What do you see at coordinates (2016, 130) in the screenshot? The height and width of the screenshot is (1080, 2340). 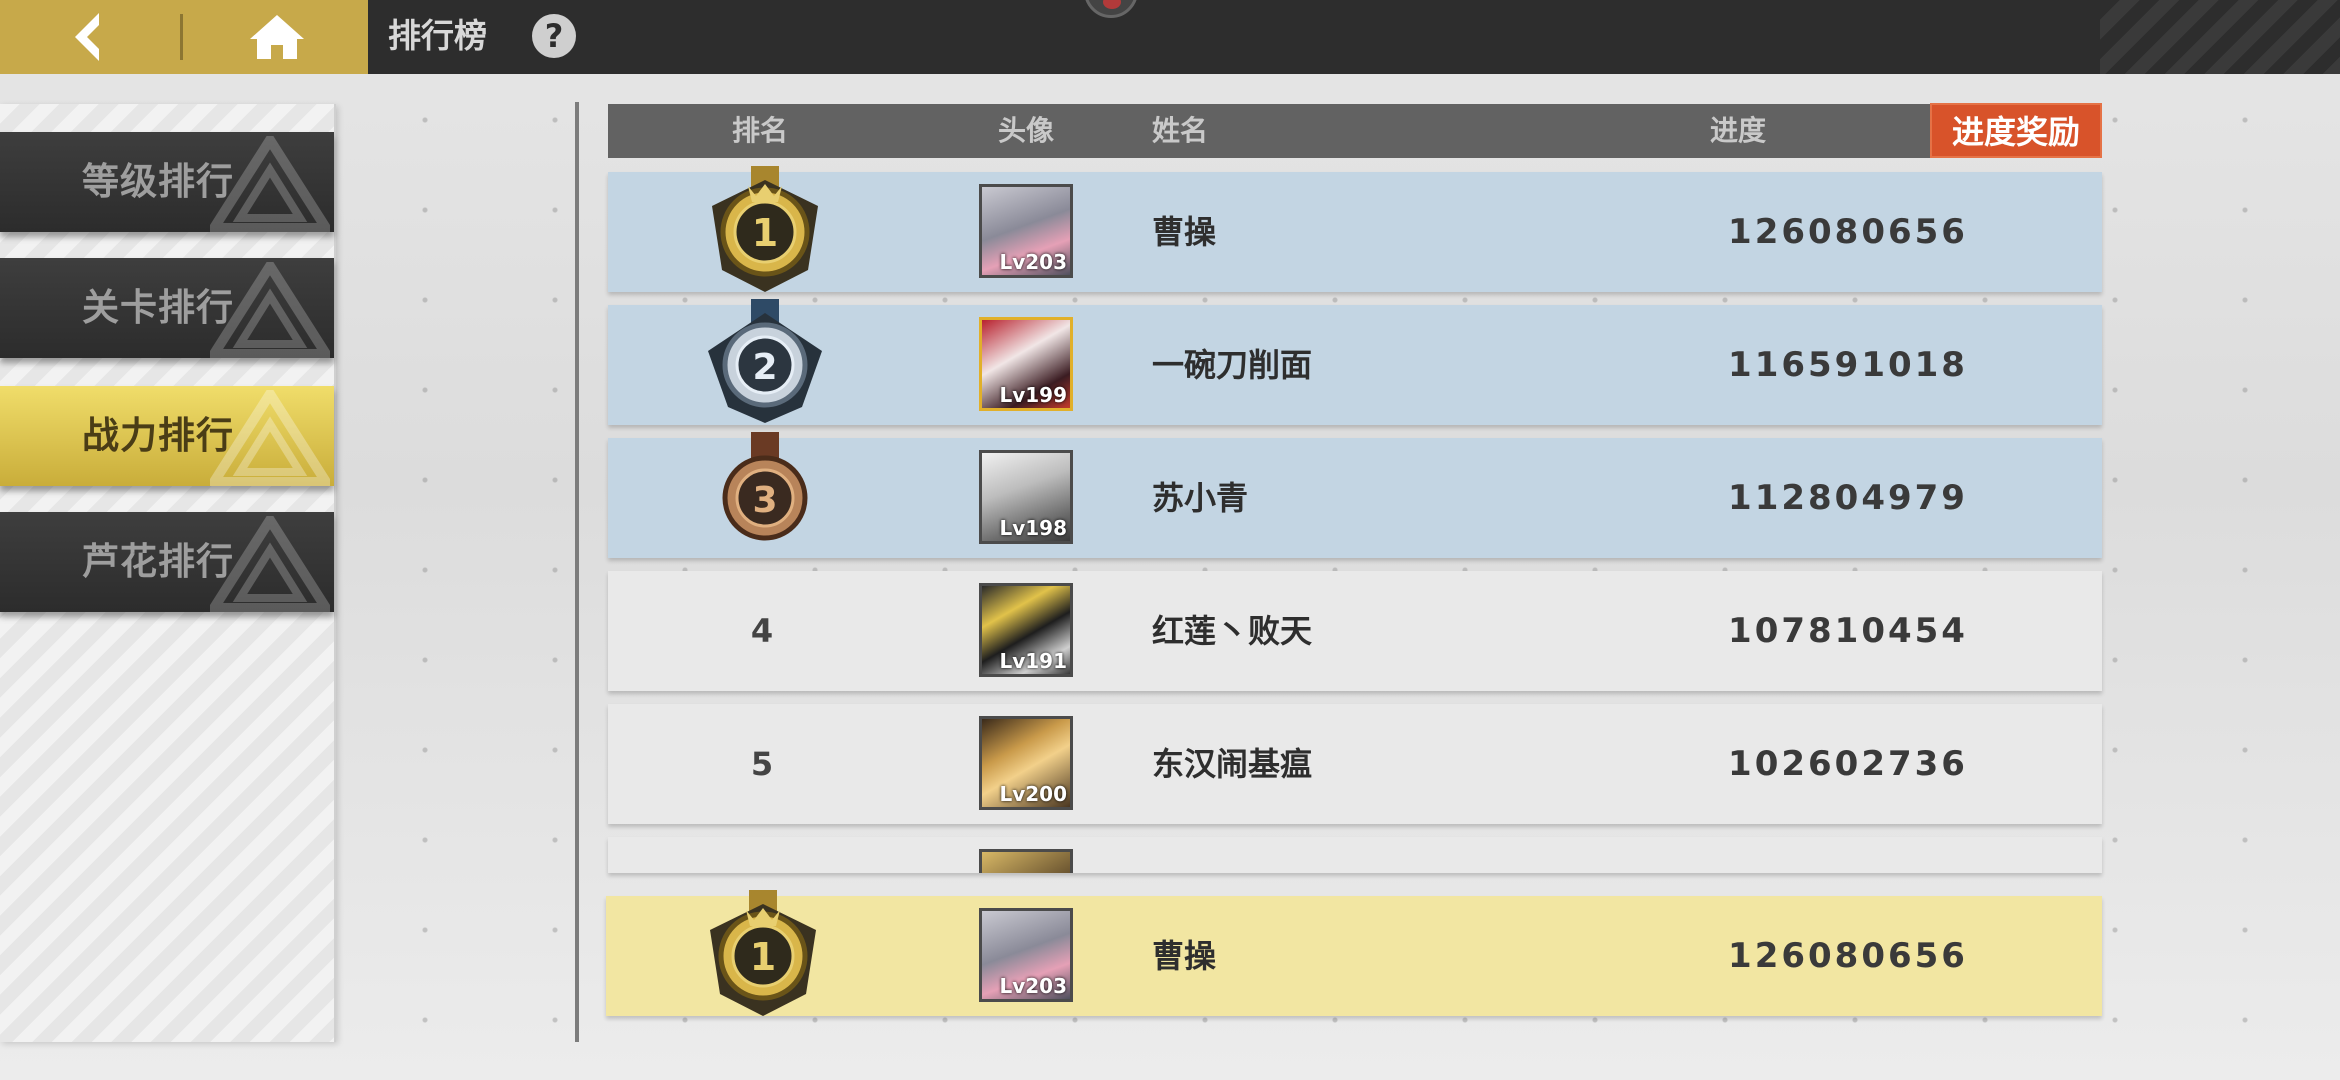 I see `progress-reward-button: 进度奖励` at bounding box center [2016, 130].